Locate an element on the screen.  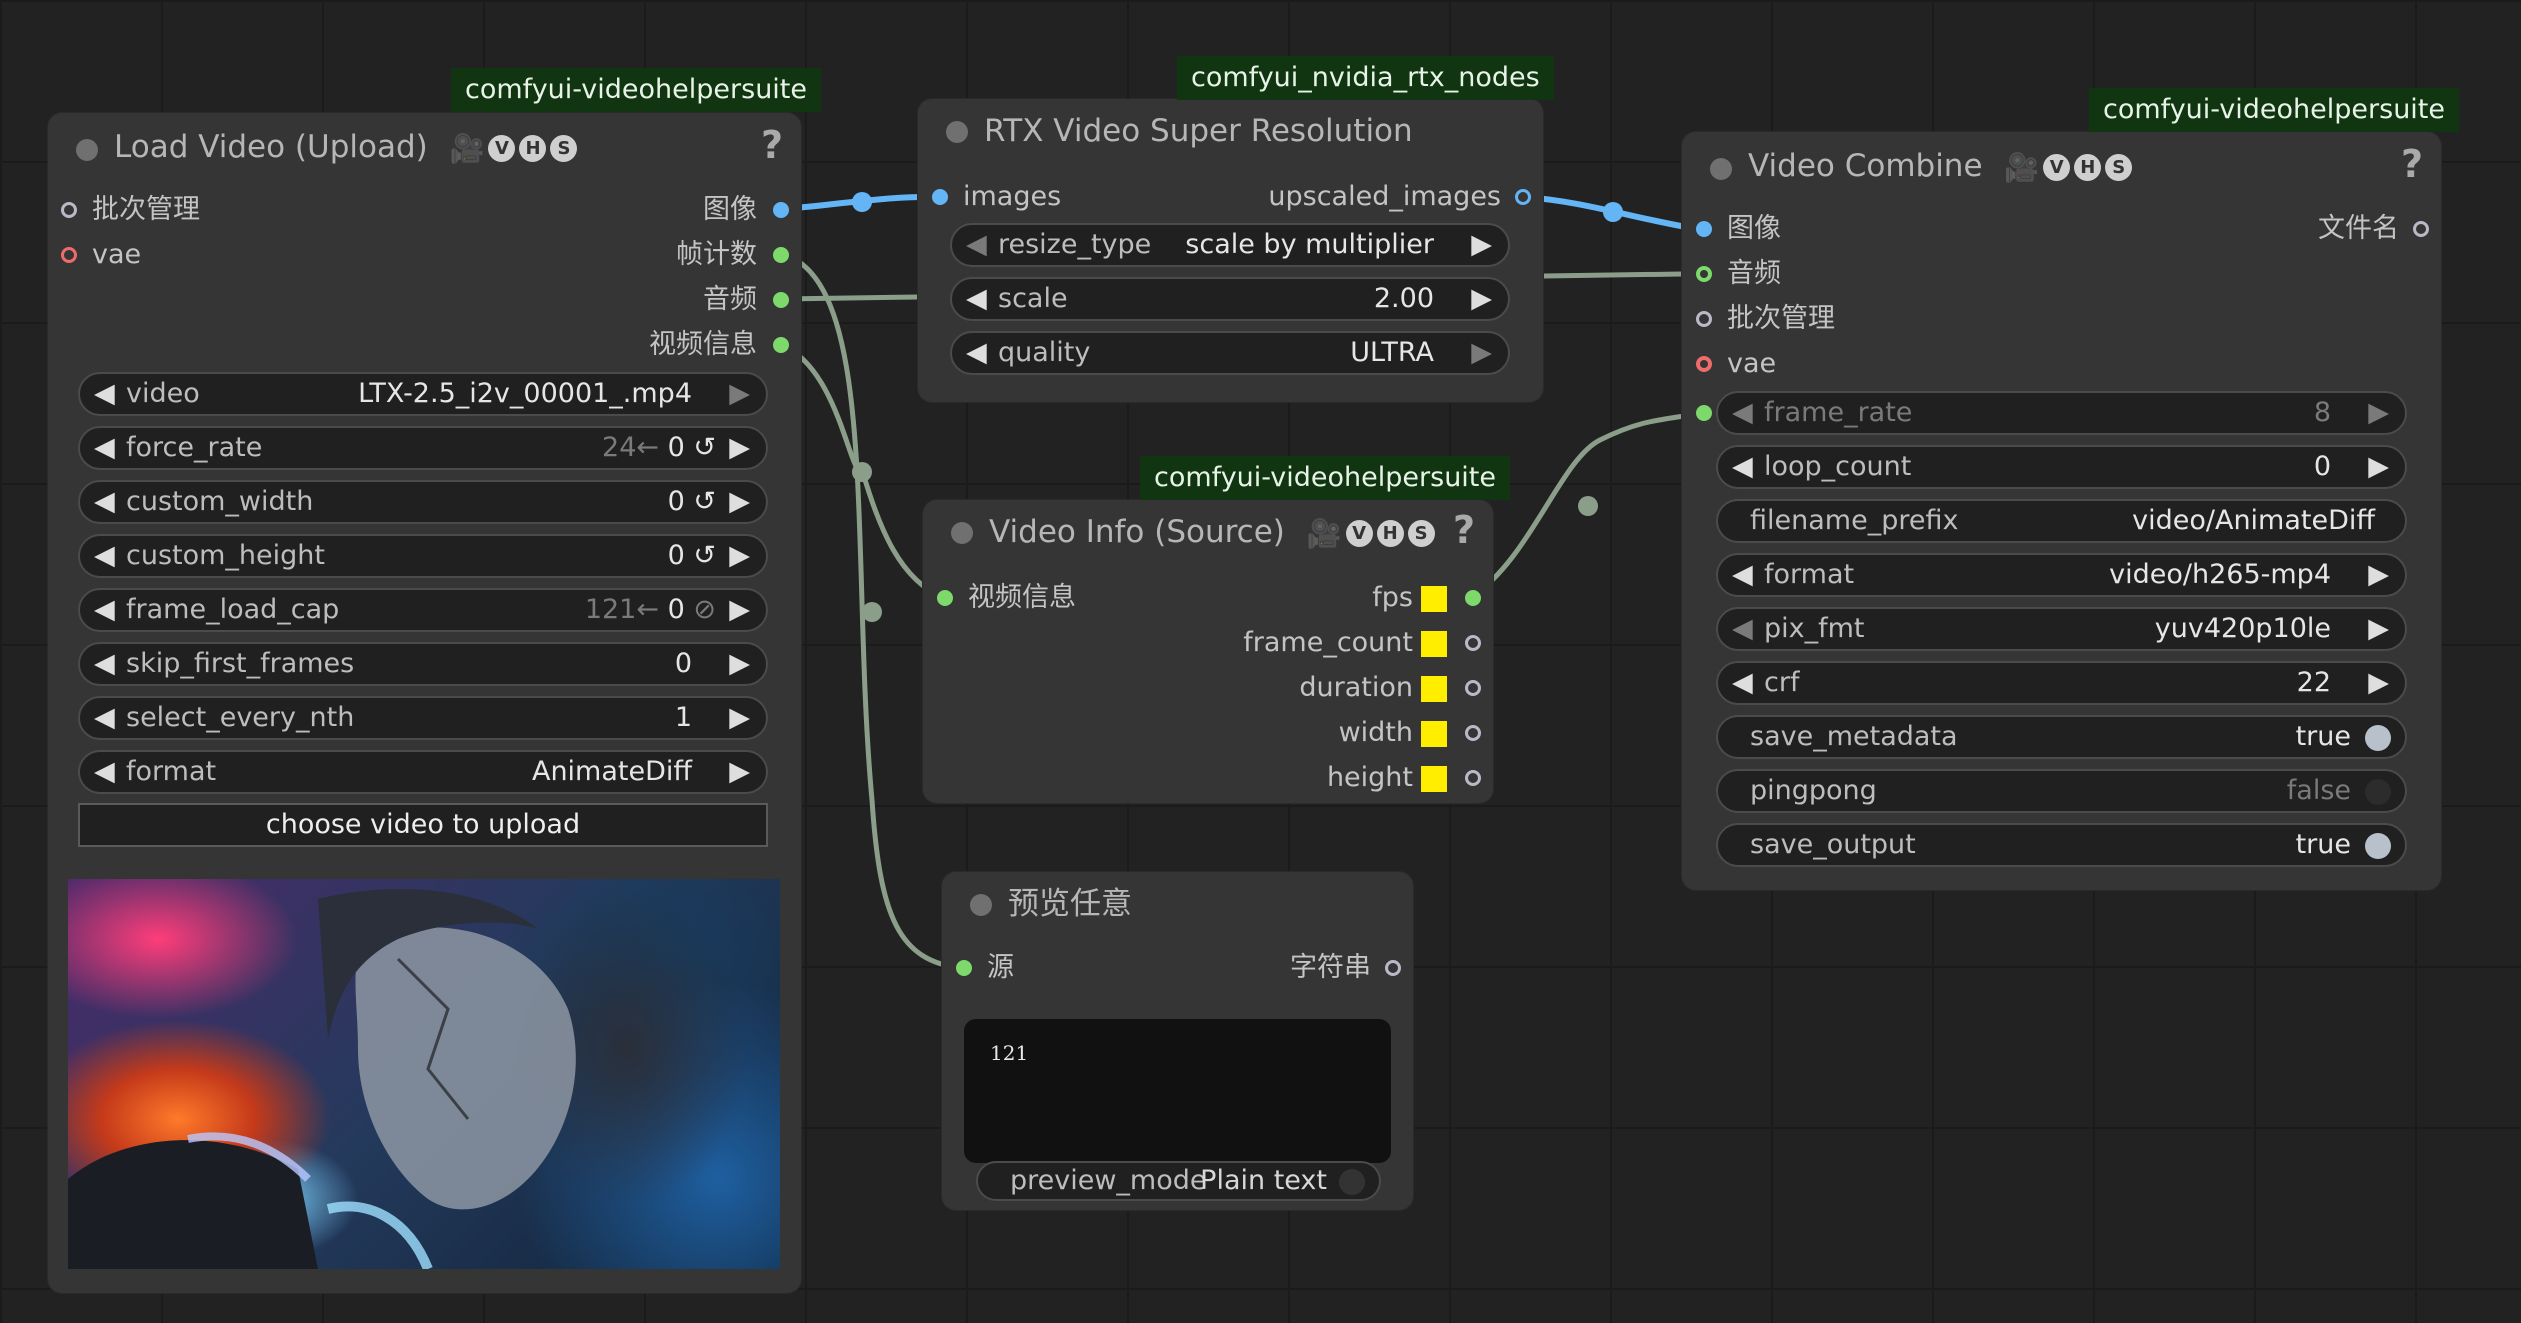
widget-skip-first-frames: ◀ skip_first_frames 0 ▶ is located at coordinates (423, 664).